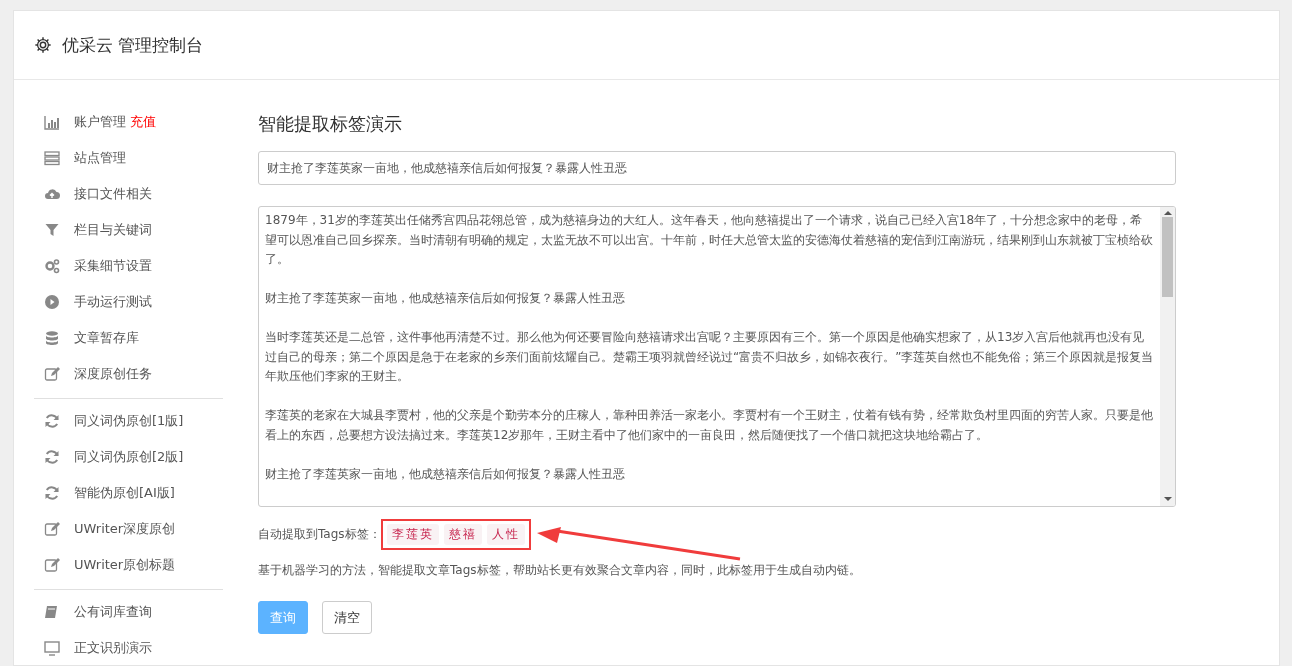  Describe the element at coordinates (128, 612) in the screenshot. I see `sidebar-item: 公有词库查询` at that location.